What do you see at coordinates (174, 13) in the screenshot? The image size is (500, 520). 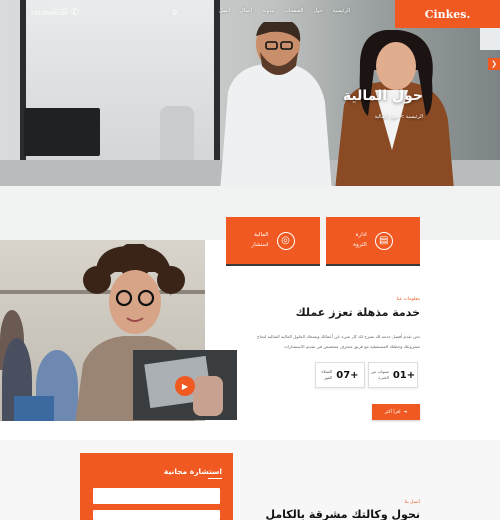 I see `search-icon: ⚲` at bounding box center [174, 13].